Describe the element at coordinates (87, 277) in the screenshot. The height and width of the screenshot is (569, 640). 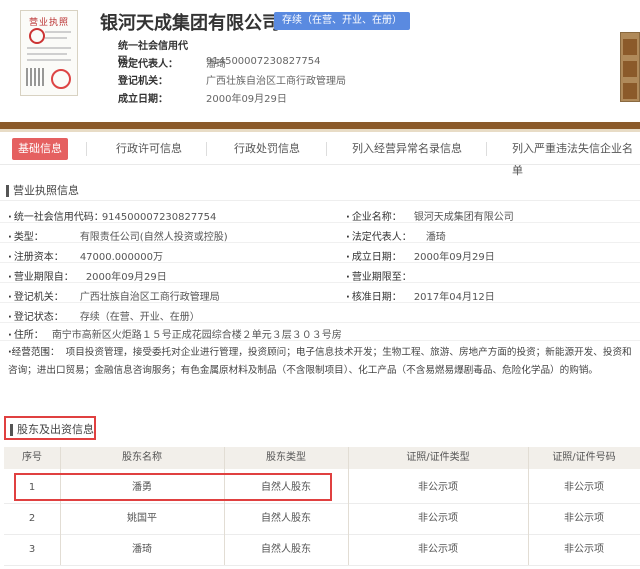
I see `field-term-from: · 营业期限自： 2000年09月29日` at that location.